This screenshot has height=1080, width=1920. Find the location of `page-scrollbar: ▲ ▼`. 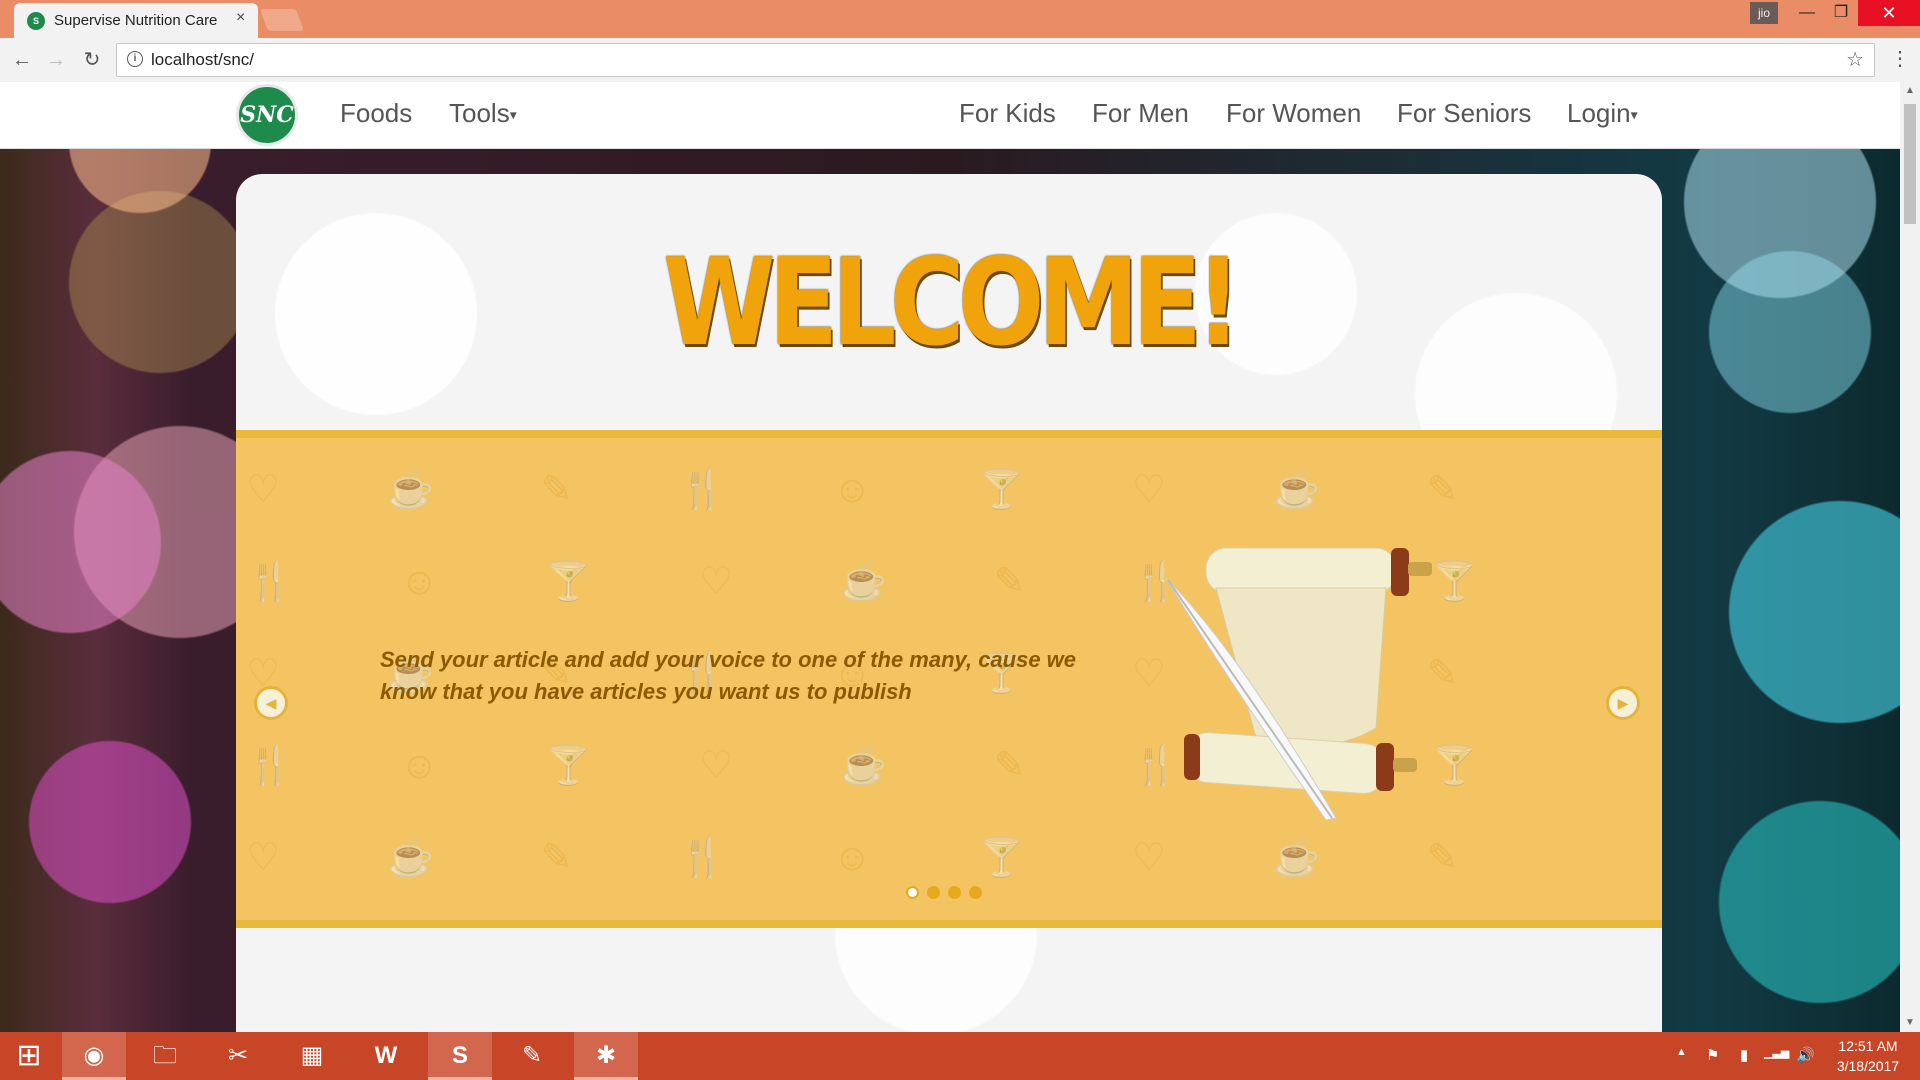

page-scrollbar: ▲ ▼ is located at coordinates (1910, 557).